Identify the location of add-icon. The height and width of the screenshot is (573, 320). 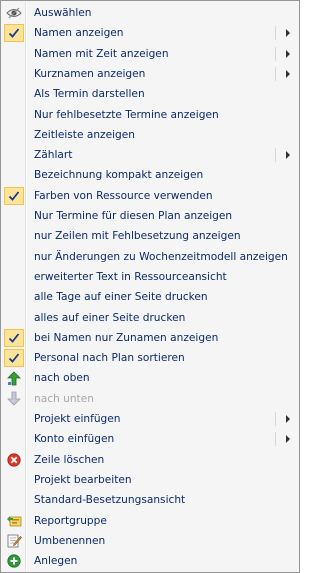
(14, 561).